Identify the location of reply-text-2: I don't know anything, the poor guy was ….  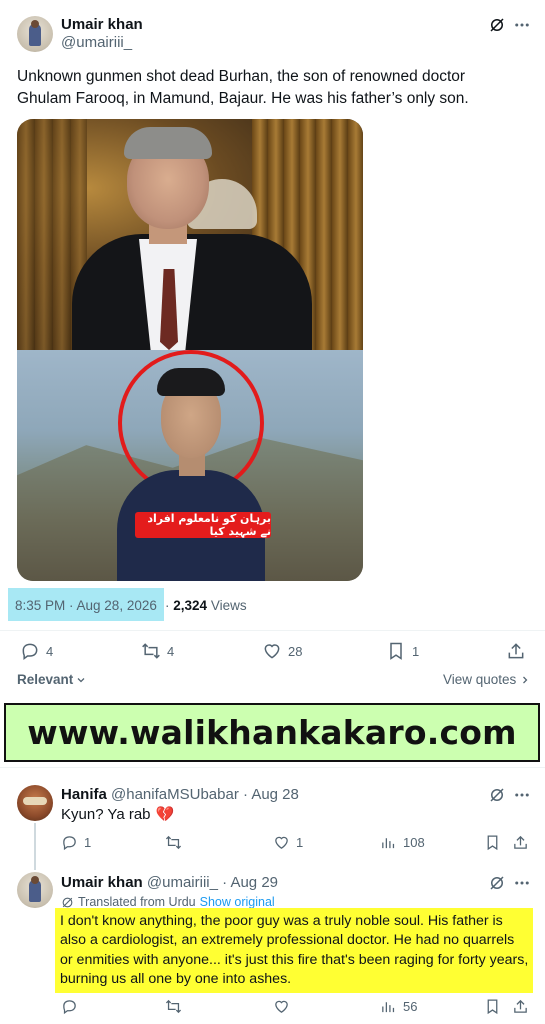
(294, 950).